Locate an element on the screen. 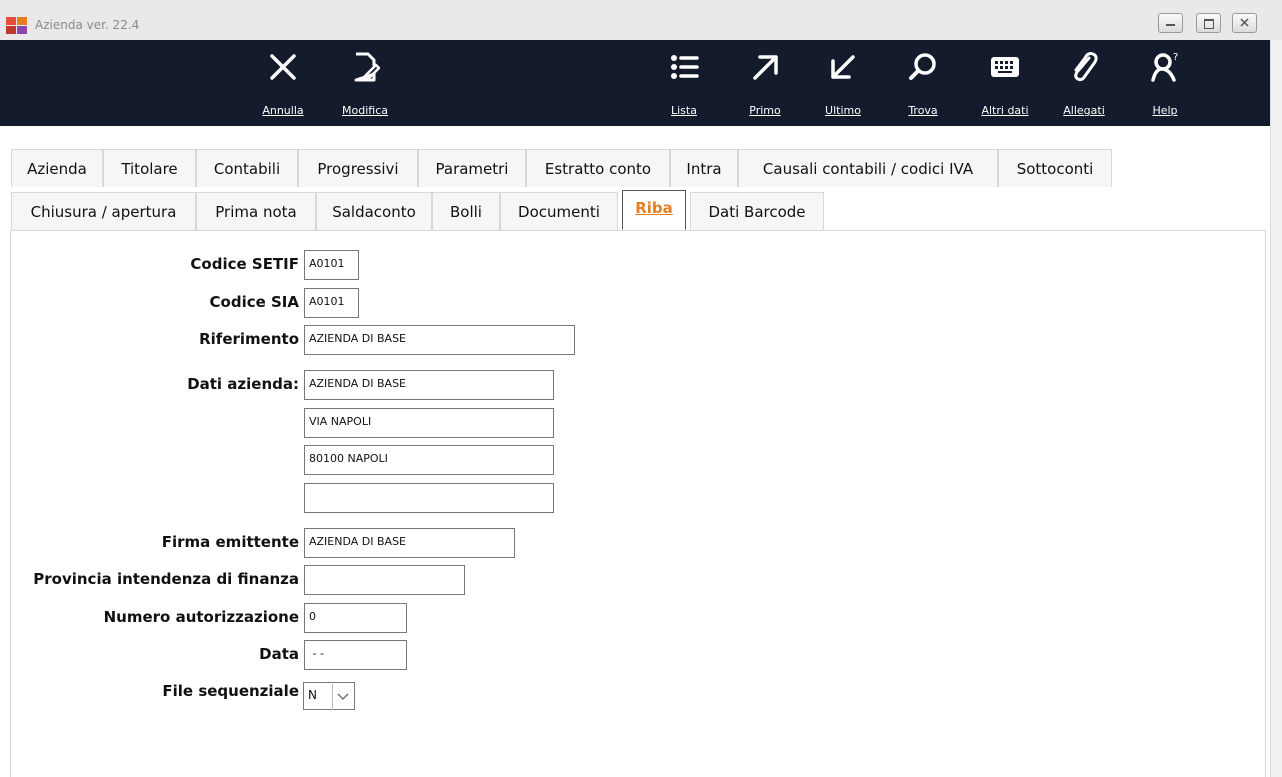 This screenshot has height=777, width=1282. file-sequenziale-label: File sequenziale is located at coordinates (230, 691).